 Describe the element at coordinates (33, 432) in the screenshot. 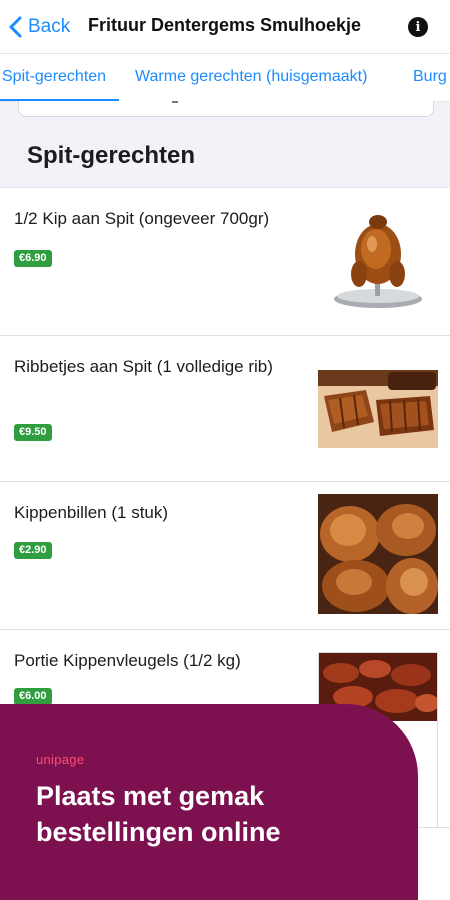

I see `price-badge: €9.50` at that location.